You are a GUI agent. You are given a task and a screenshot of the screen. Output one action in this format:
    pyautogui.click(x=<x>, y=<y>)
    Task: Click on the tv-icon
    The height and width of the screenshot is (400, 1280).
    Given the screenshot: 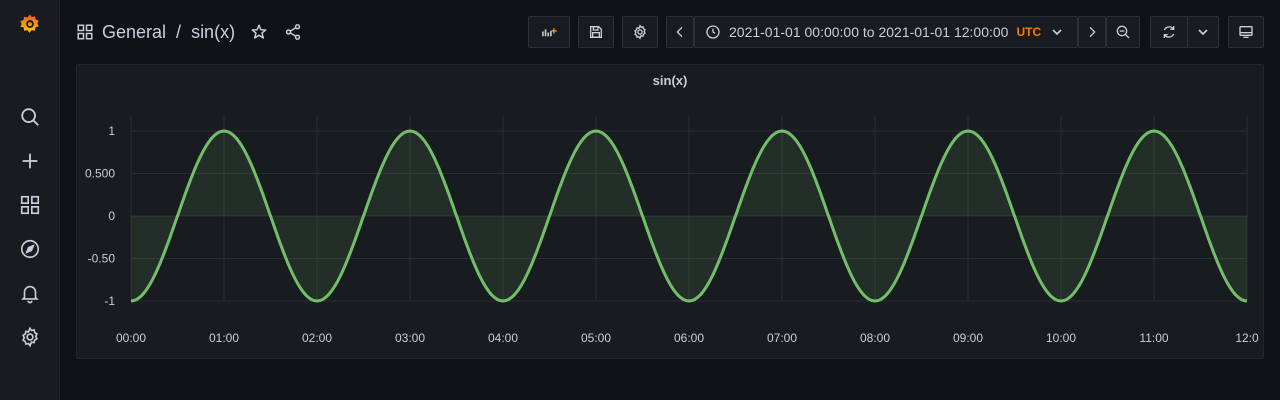 What is the action you would take?
    pyautogui.click(x=1246, y=32)
    